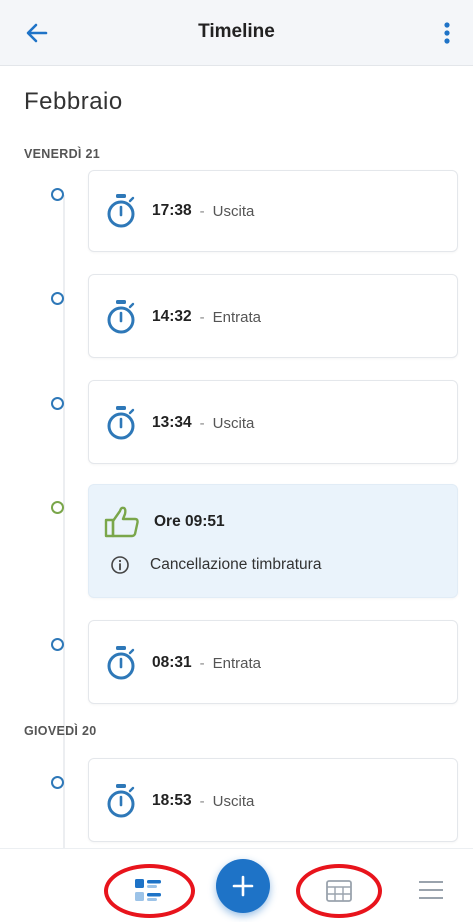 Image resolution: width=473 pixels, height=922 pixels. I want to click on plus-icon, so click(243, 886).